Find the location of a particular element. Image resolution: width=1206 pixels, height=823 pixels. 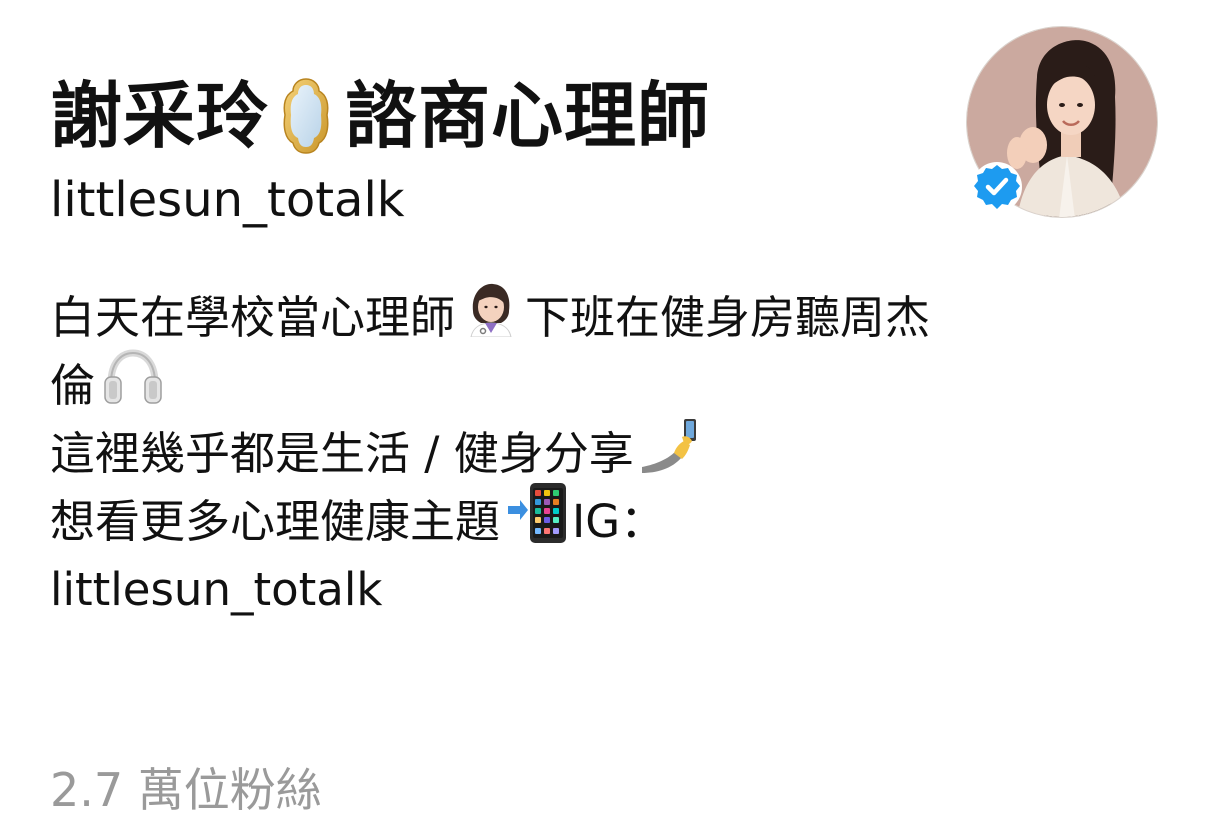

bio-line-1: 白天在學校當心理師 下班在健身房聽周杰 is located at coordinates (610, 317).